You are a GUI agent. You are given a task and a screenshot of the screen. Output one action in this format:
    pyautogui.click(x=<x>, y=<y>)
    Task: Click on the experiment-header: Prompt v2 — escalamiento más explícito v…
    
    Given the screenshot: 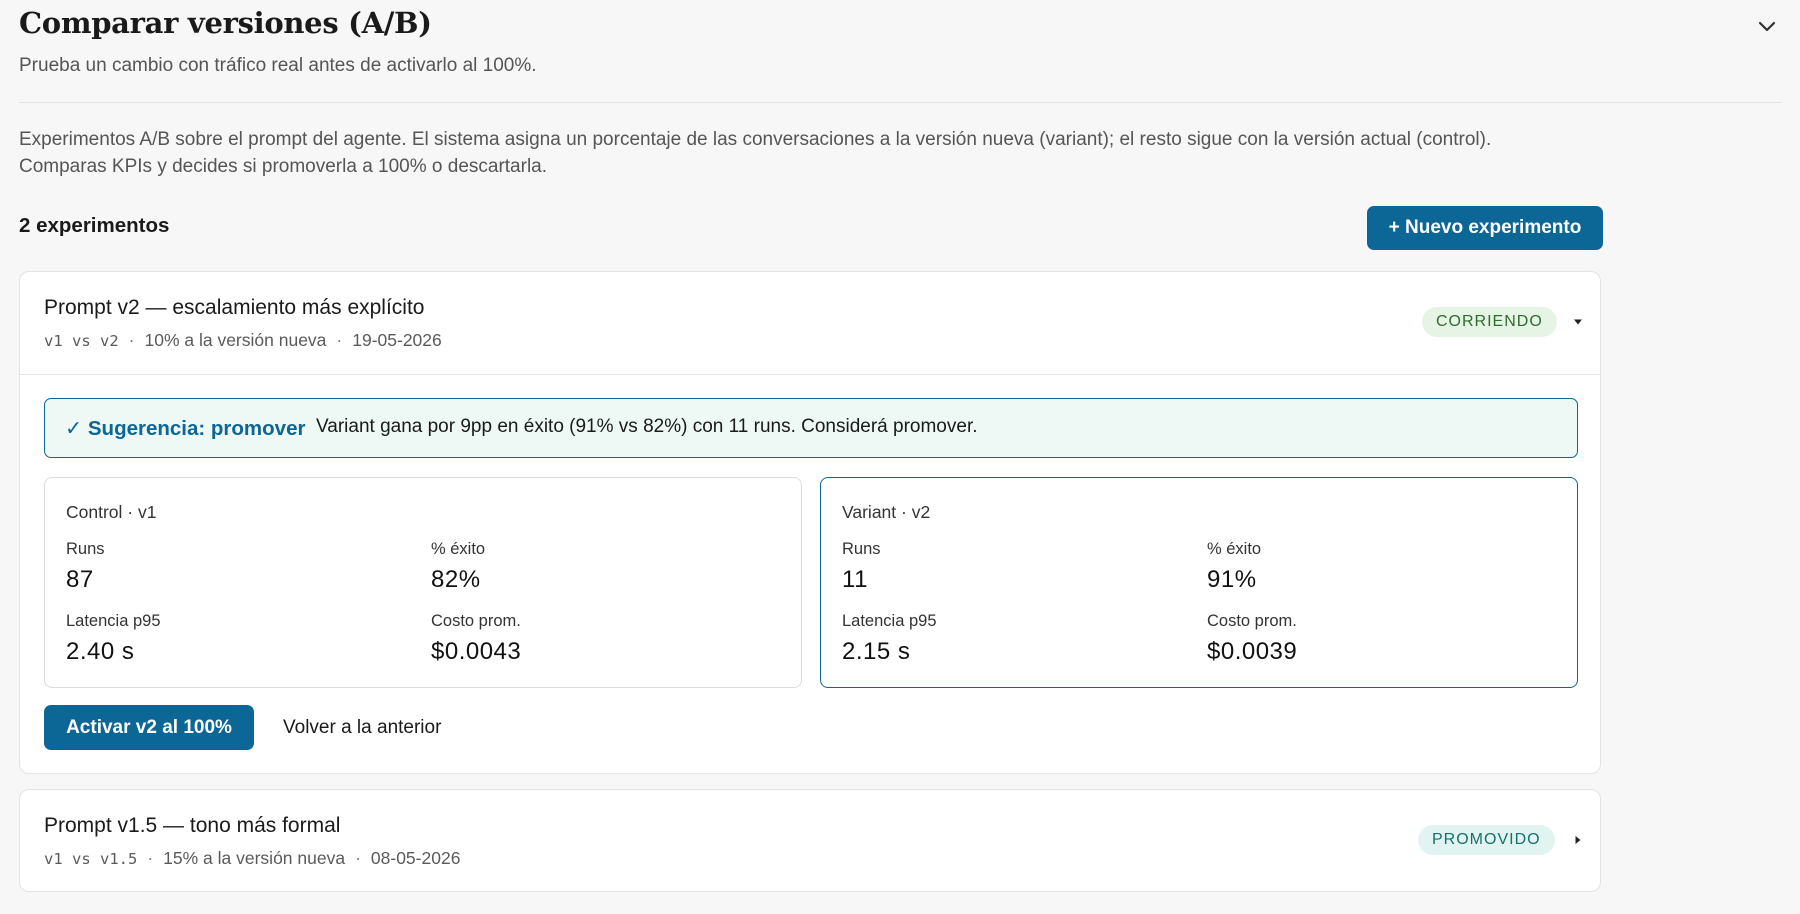 What is the action you would take?
    pyautogui.click(x=810, y=323)
    